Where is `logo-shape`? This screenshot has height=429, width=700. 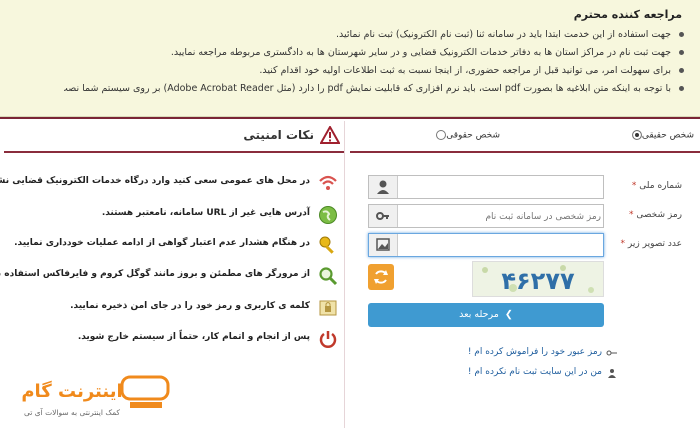
logo-shape is located at coordinates (145, 388).